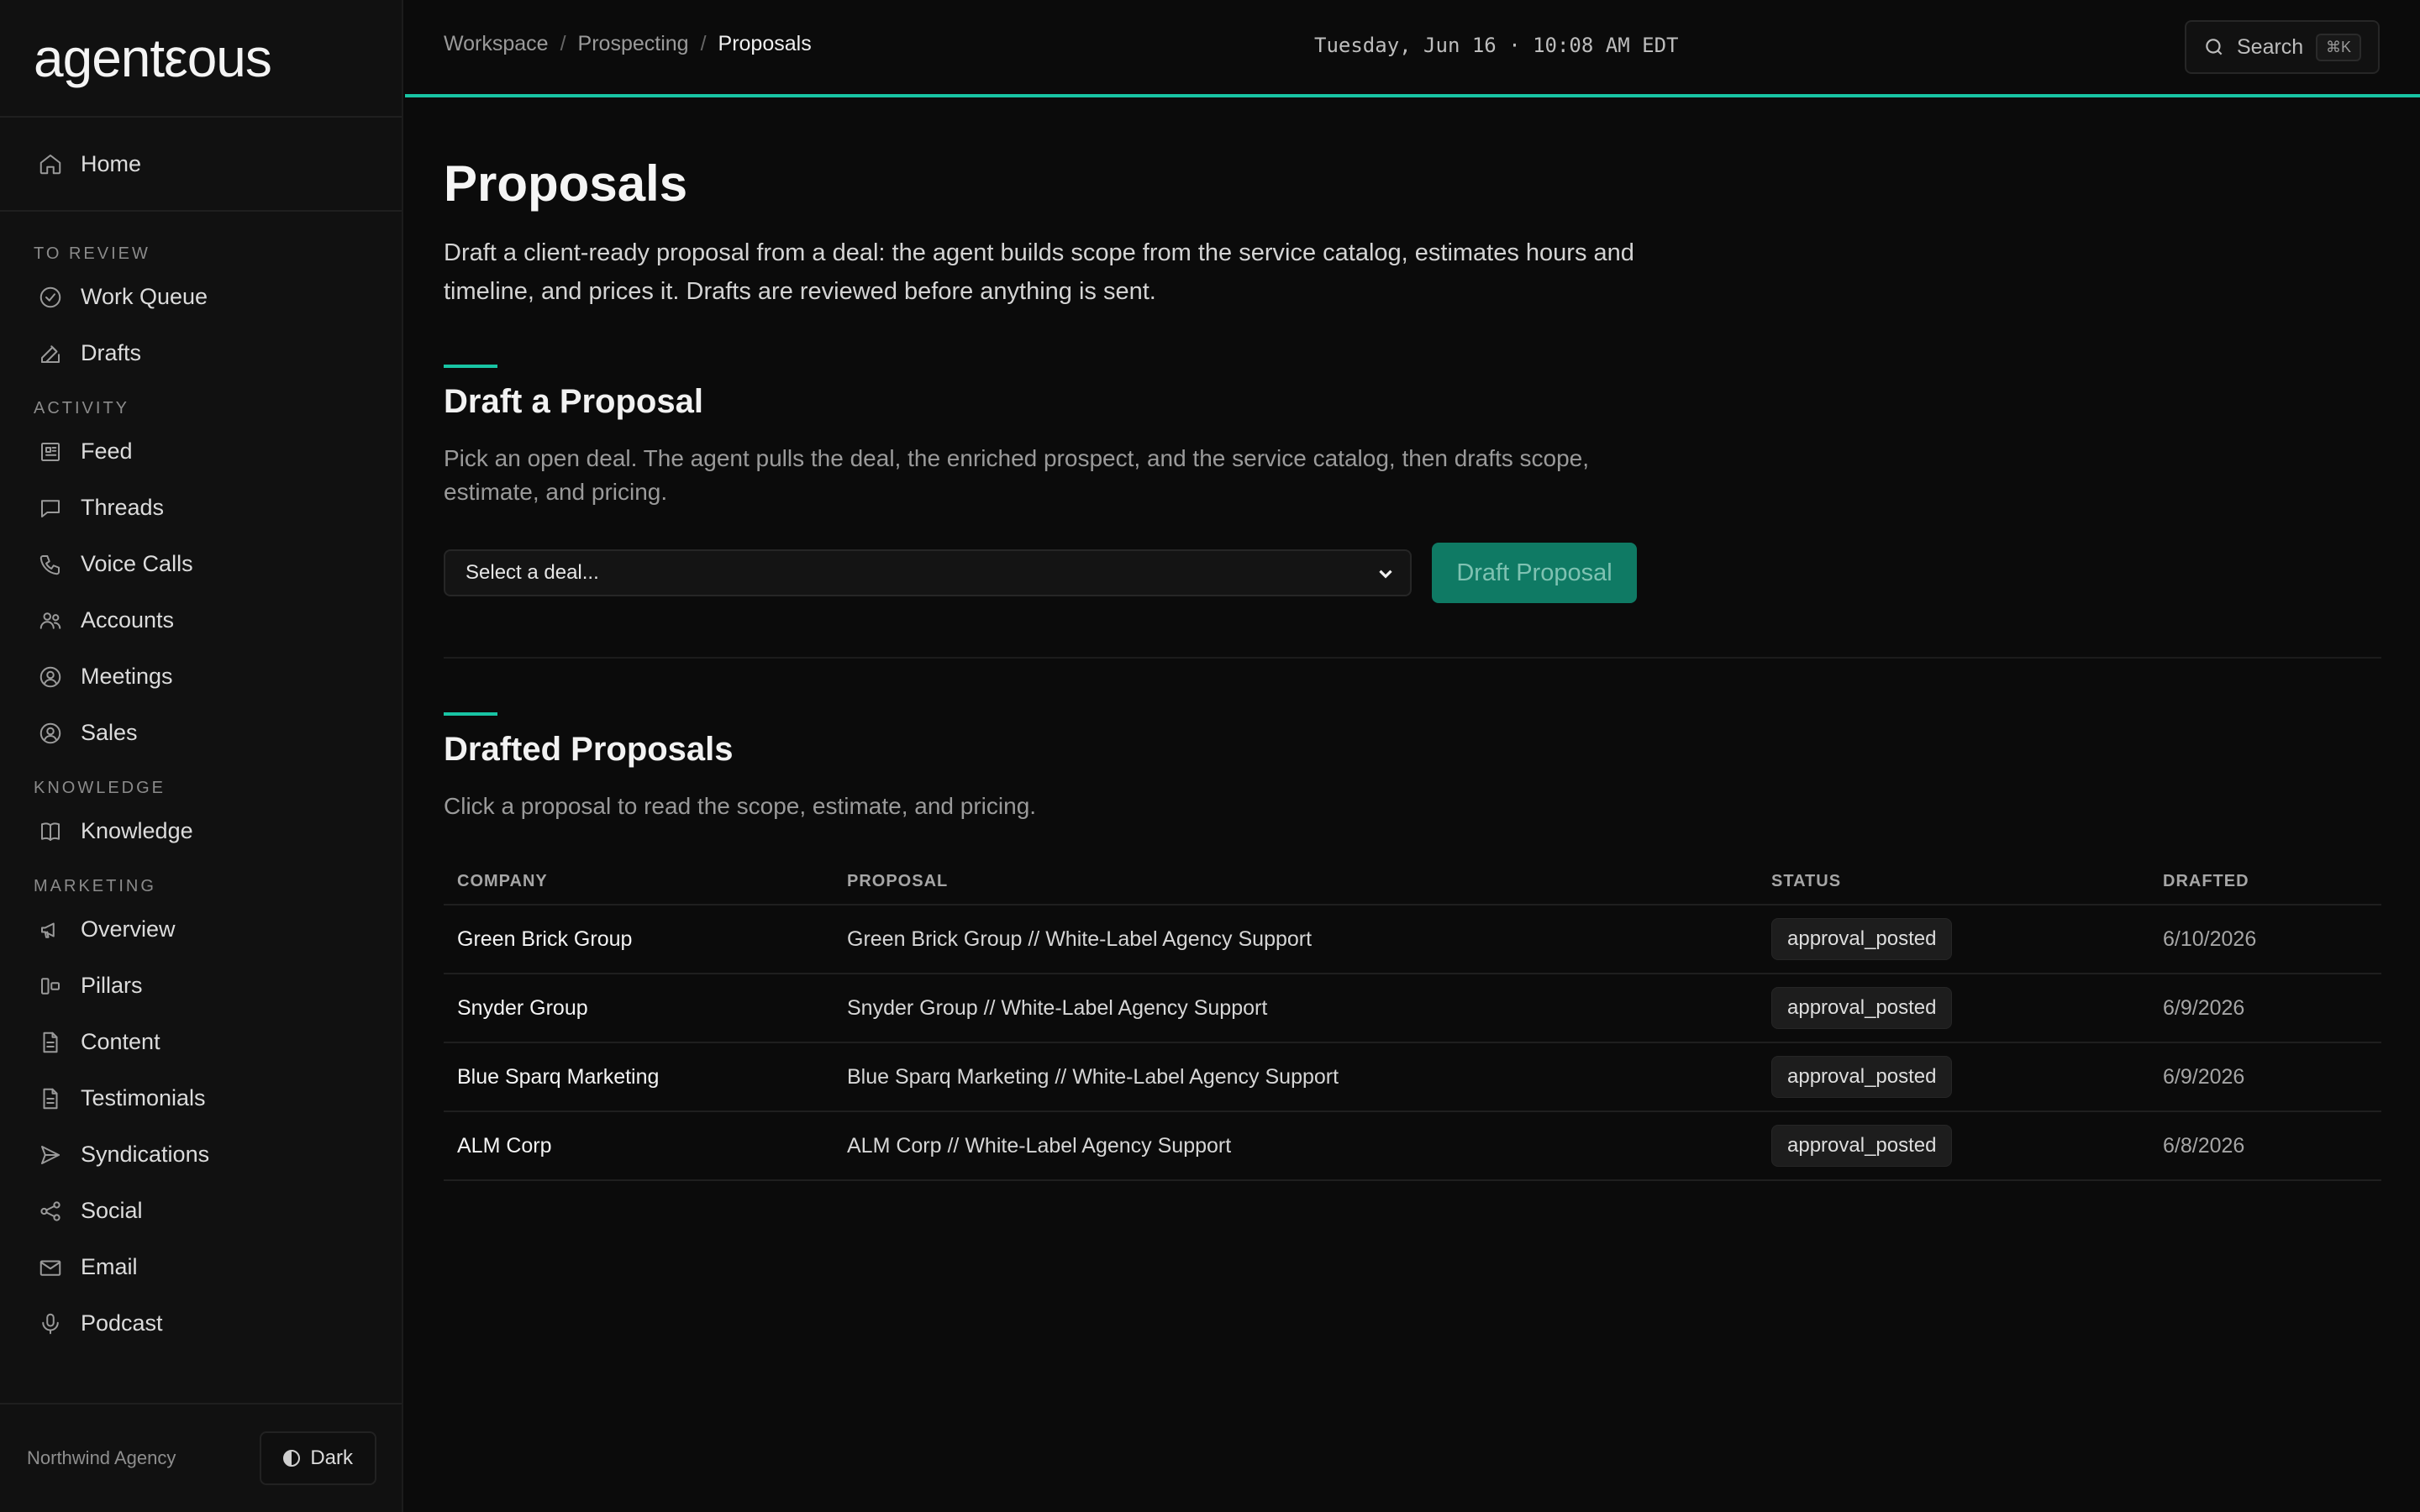 Image resolution: width=2420 pixels, height=1512 pixels. What do you see at coordinates (201, 1323) in the screenshot?
I see `sidebar-item-podcast: Podcast` at bounding box center [201, 1323].